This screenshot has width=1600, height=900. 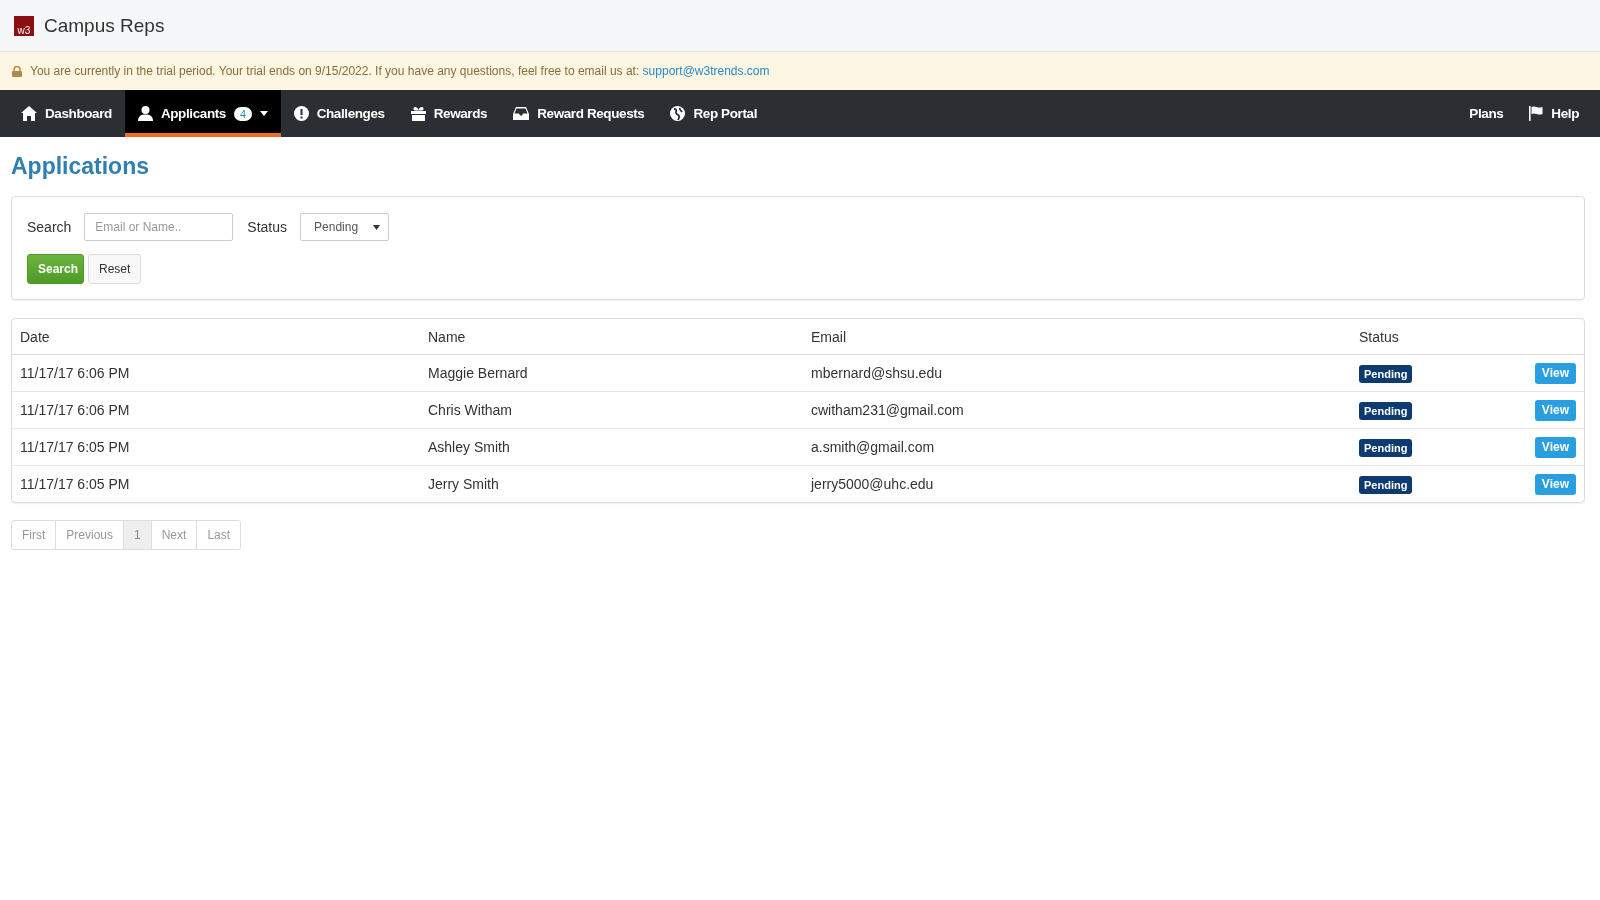 What do you see at coordinates (611, 337) in the screenshot?
I see `column-header: Name` at bounding box center [611, 337].